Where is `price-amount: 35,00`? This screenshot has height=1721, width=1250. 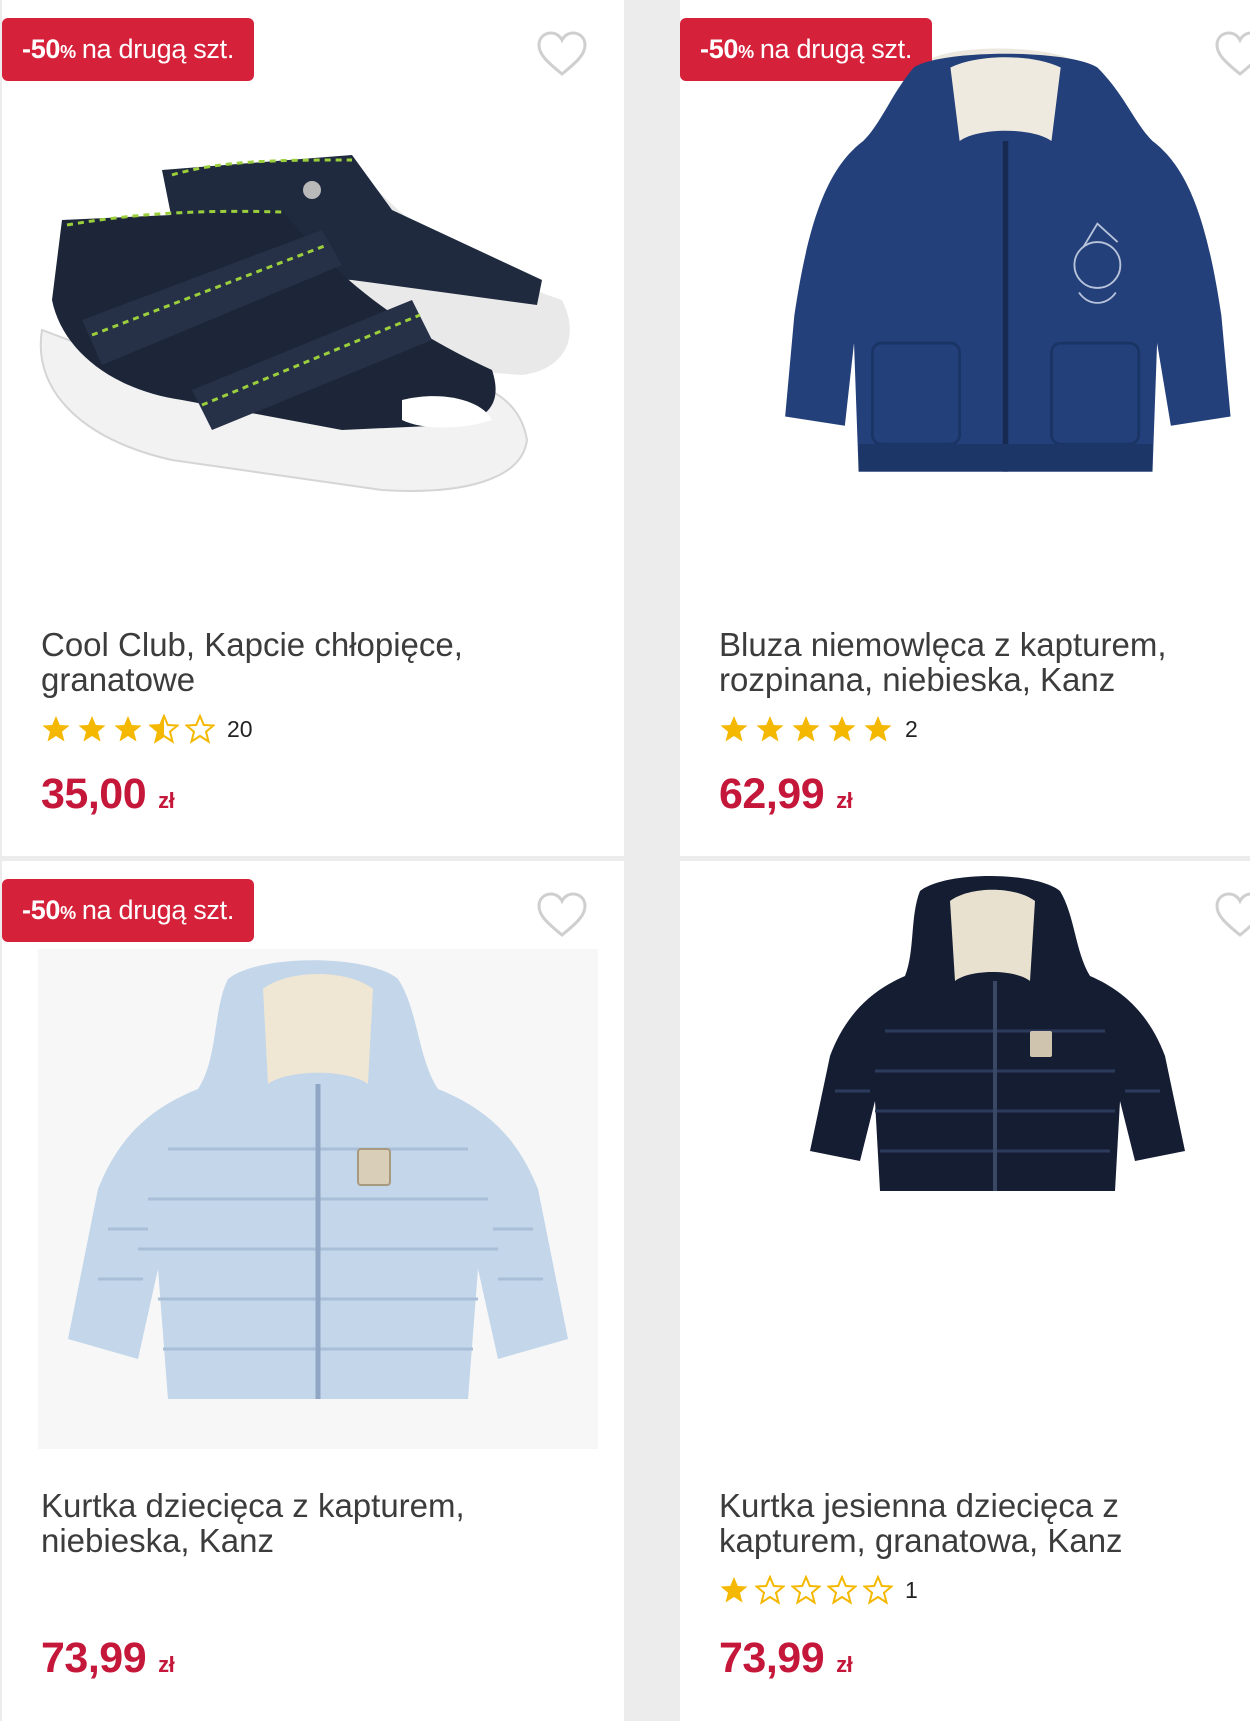
price-amount: 35,00 is located at coordinates (94, 794).